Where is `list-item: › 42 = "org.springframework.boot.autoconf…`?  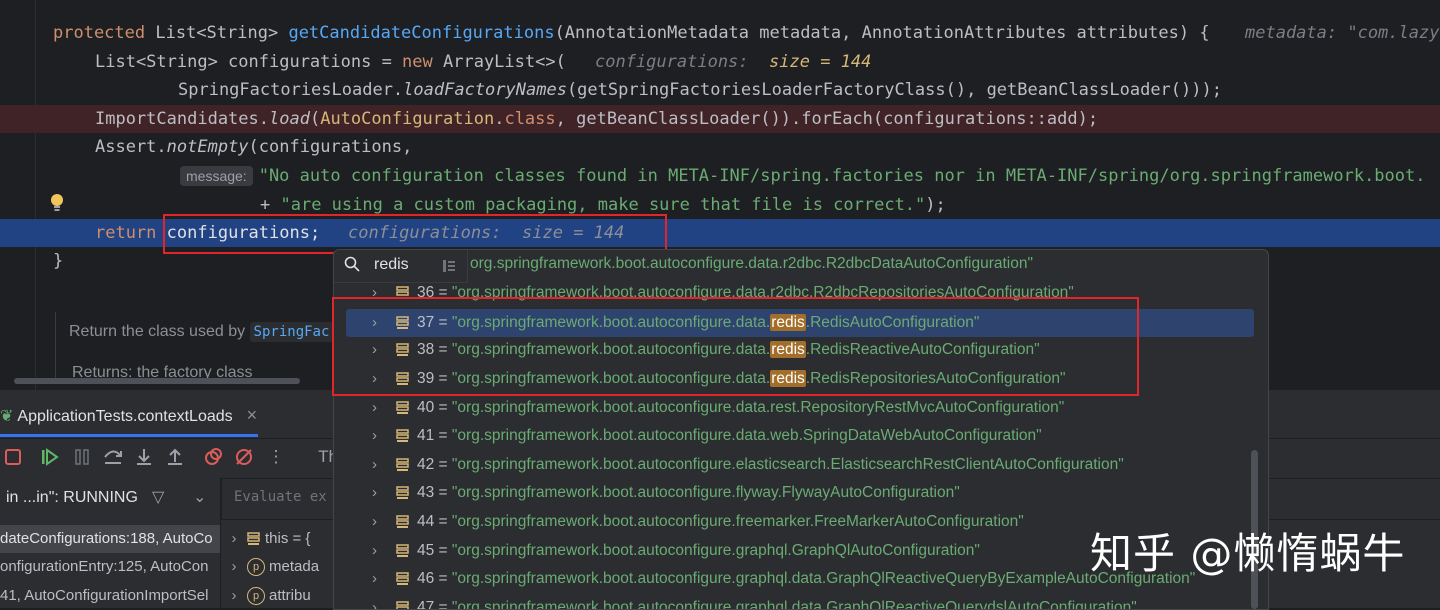 list-item: › 42 = "org.springframework.boot.autoconf… is located at coordinates (801, 465).